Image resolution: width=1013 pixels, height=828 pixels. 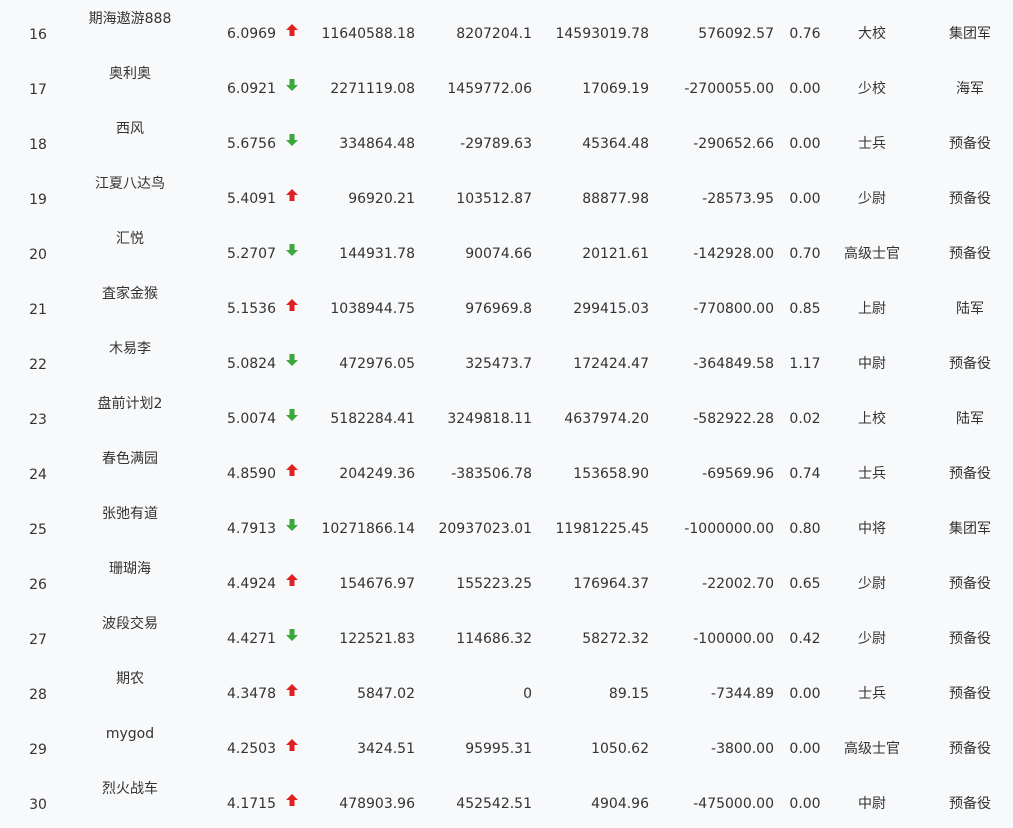 I want to click on rank-cell: 25, so click(x=38, y=530).